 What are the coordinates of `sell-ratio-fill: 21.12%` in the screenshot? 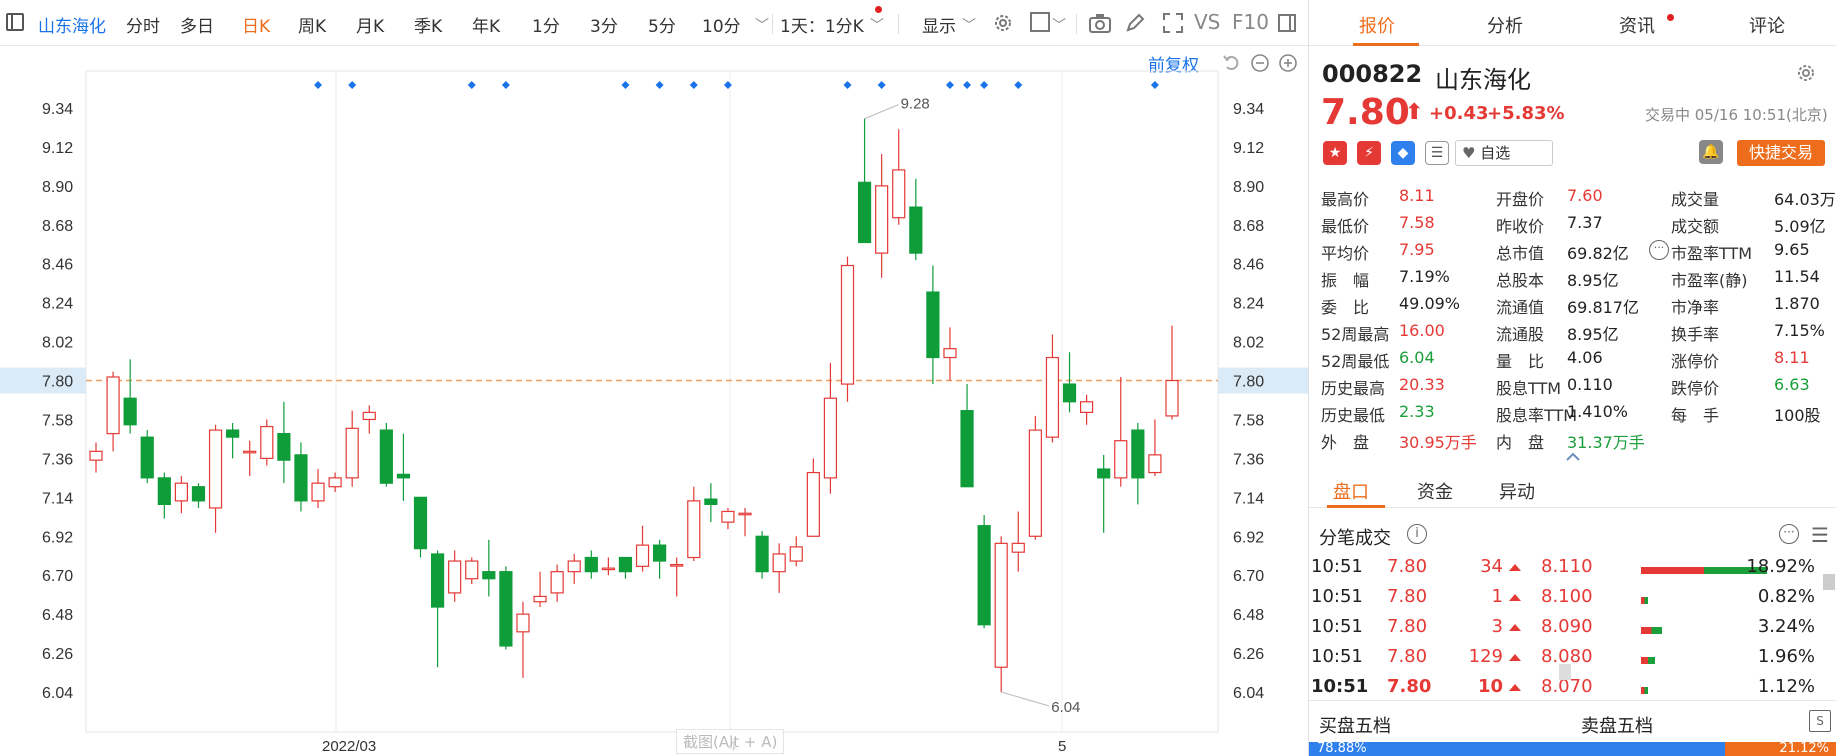 It's located at (1780, 749).